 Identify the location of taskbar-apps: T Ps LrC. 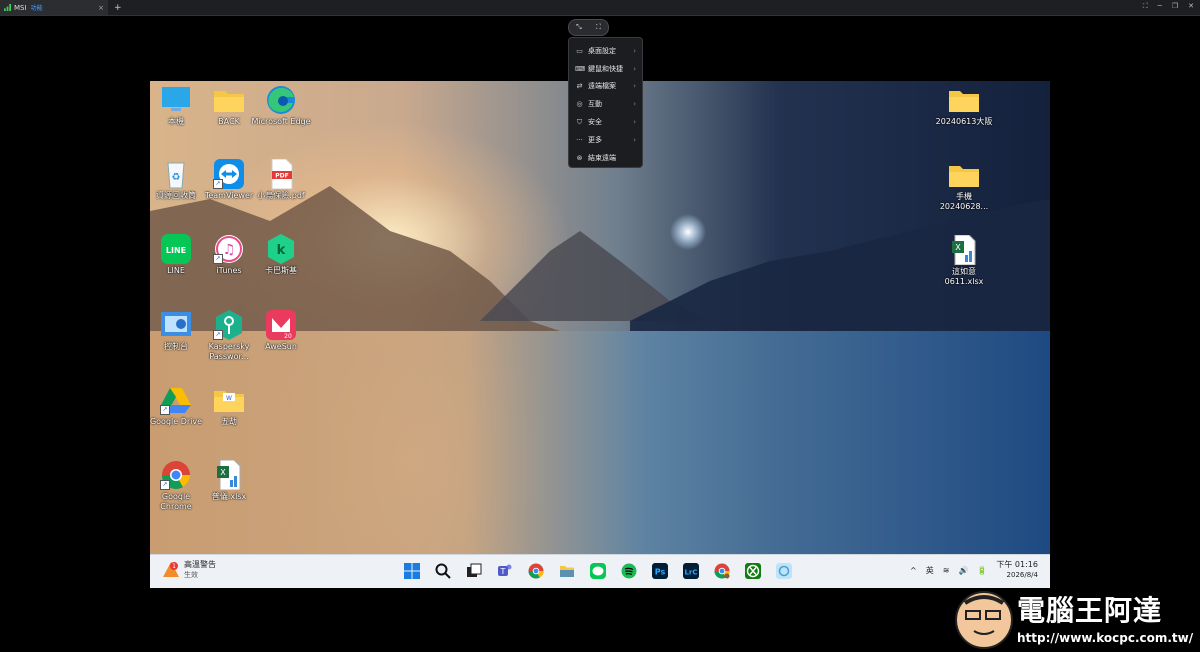
(602, 571).